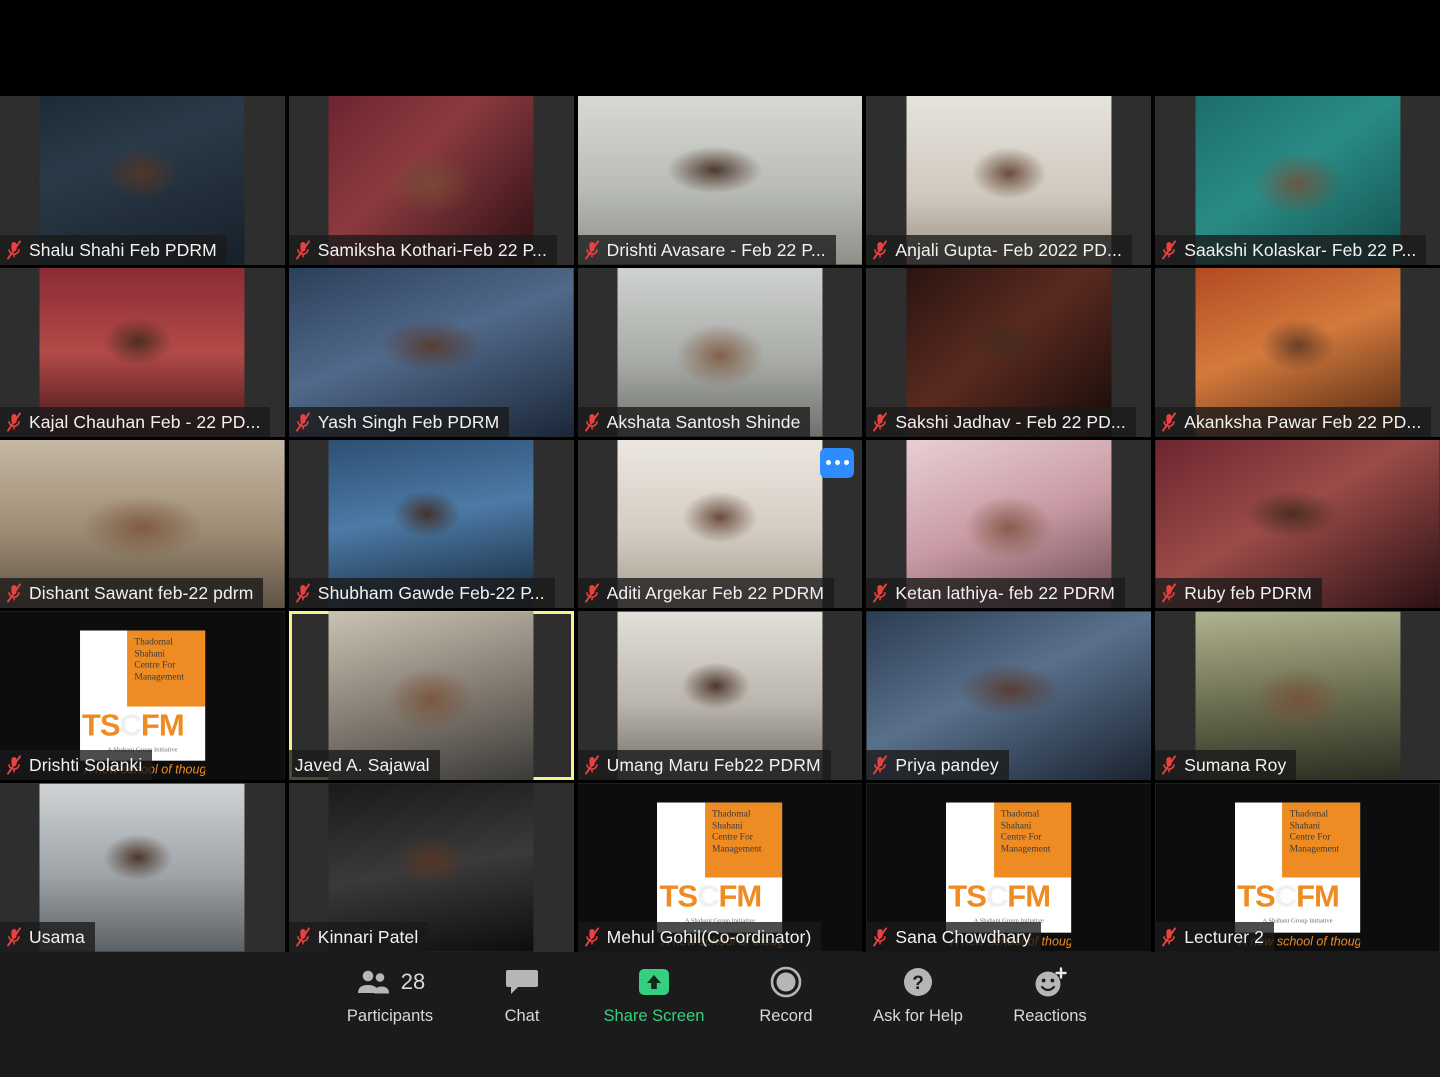  I want to click on participant-name: Ruby feb PDRM, so click(1248, 593).